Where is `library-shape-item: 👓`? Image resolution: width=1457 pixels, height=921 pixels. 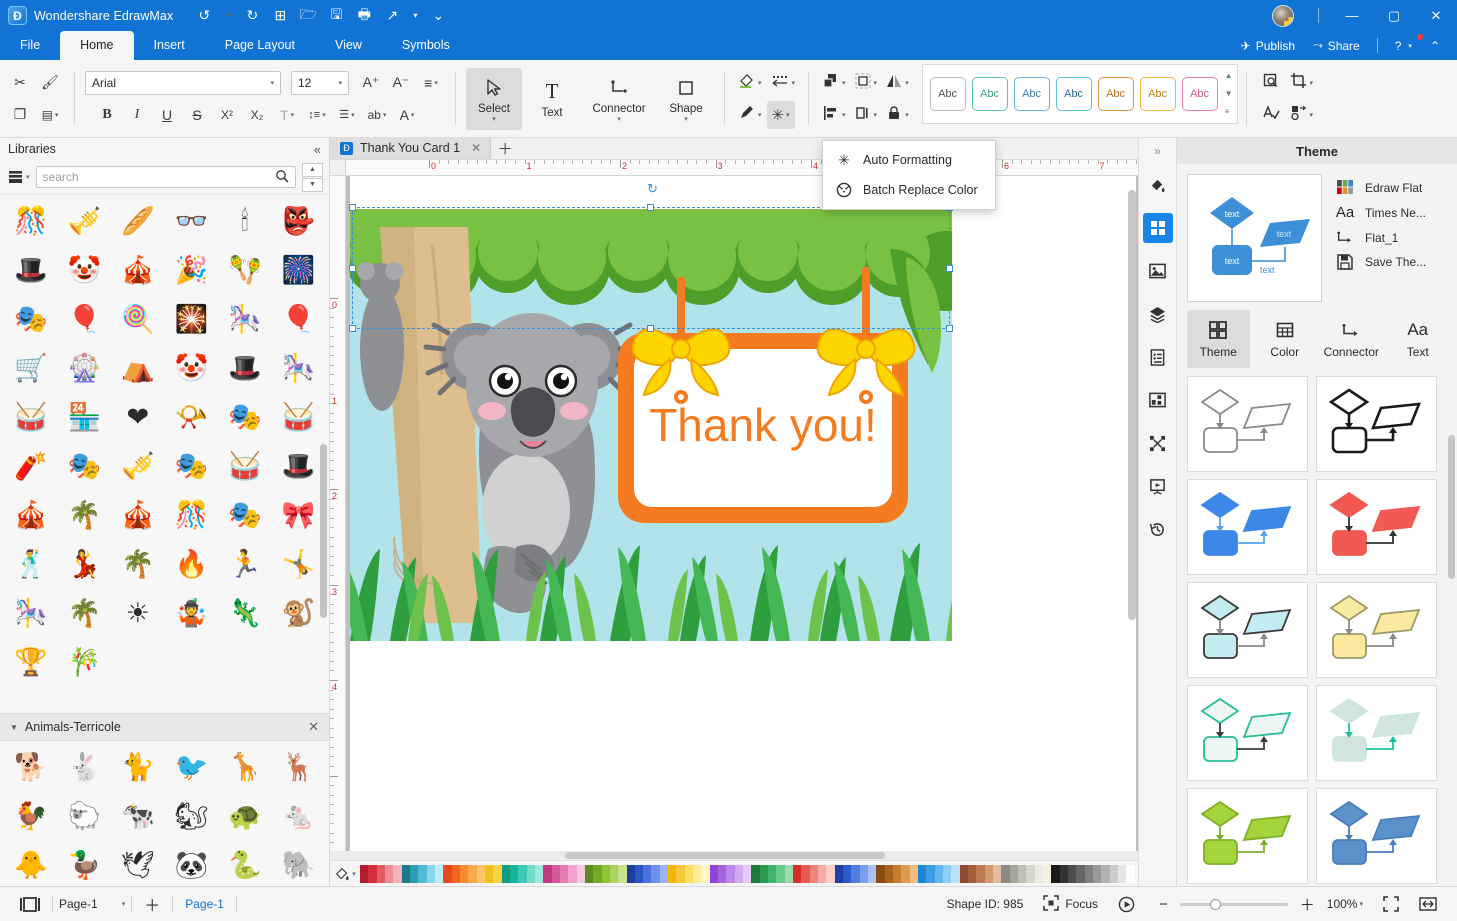 library-shape-item: 👓 is located at coordinates (192, 221).